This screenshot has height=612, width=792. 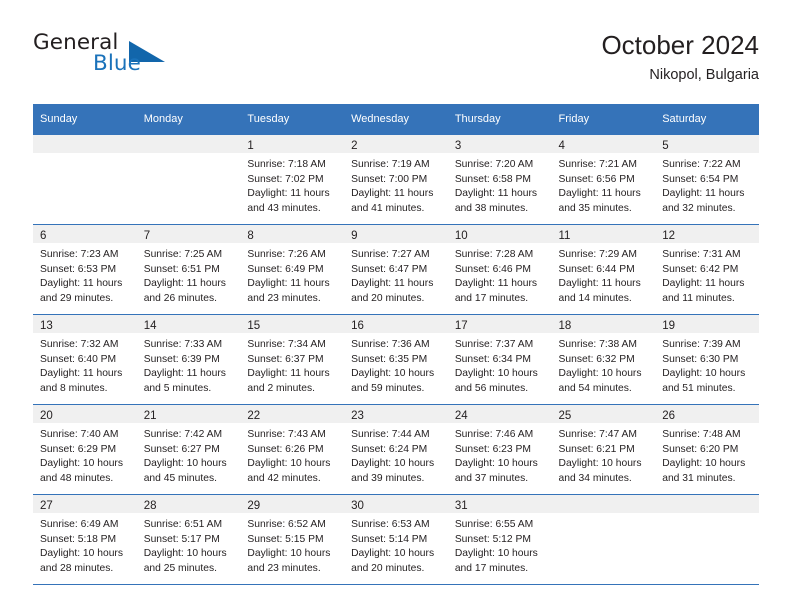 I want to click on daylight-text-line2: and 20 minutes., so click(x=388, y=298).